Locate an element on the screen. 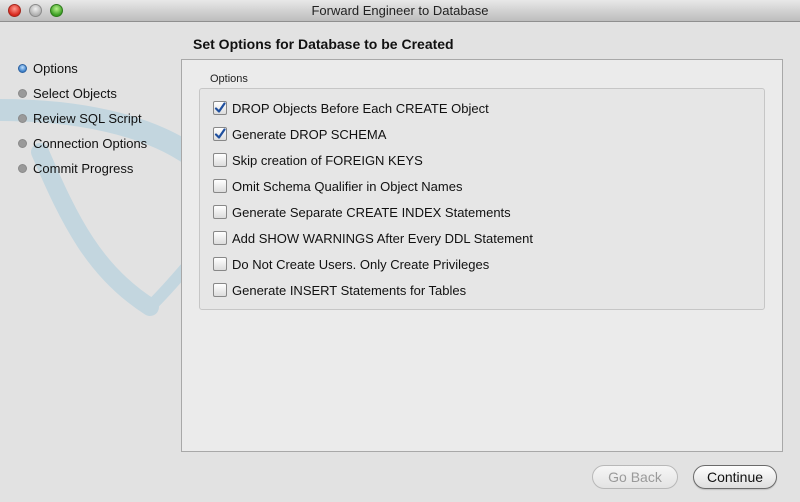  step-label: Review SQL Script is located at coordinates (87, 118).